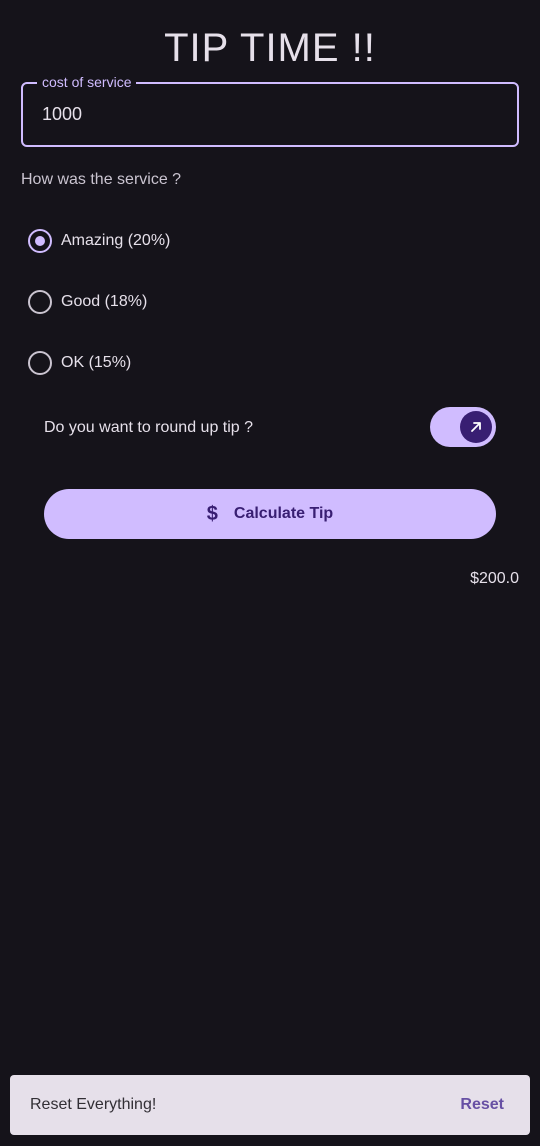 This screenshot has height=1146, width=540. I want to click on radio-option-good: Good (18%), so click(87, 302).